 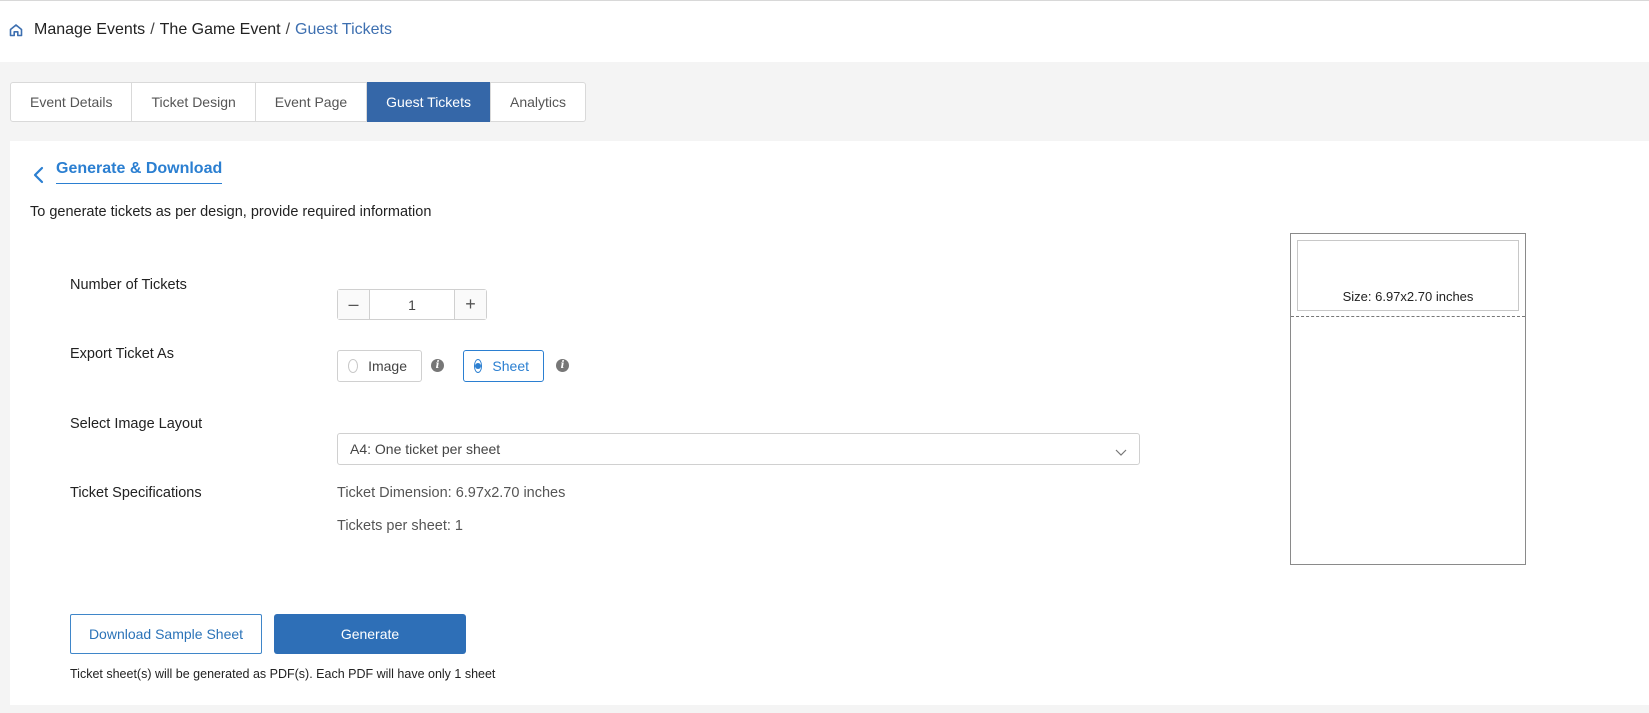 I want to click on export-label: Export Ticket As, so click(x=122, y=354).